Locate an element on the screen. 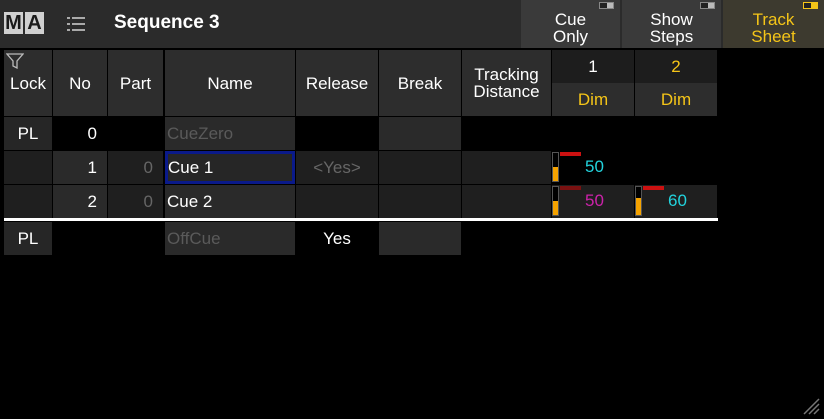 Image resolution: width=824 pixels, height=419 pixels. column-header-break: Break is located at coordinates (420, 83).